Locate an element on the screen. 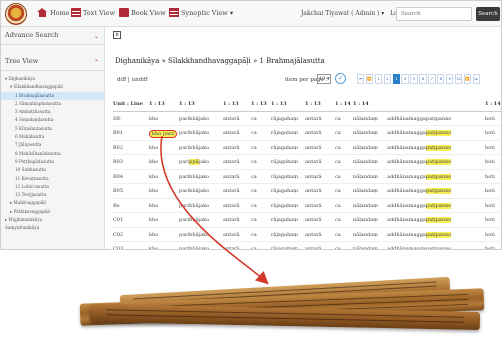 The width and height of the screenshot is (502, 343). page-button: 4 is located at coordinates (405, 79).